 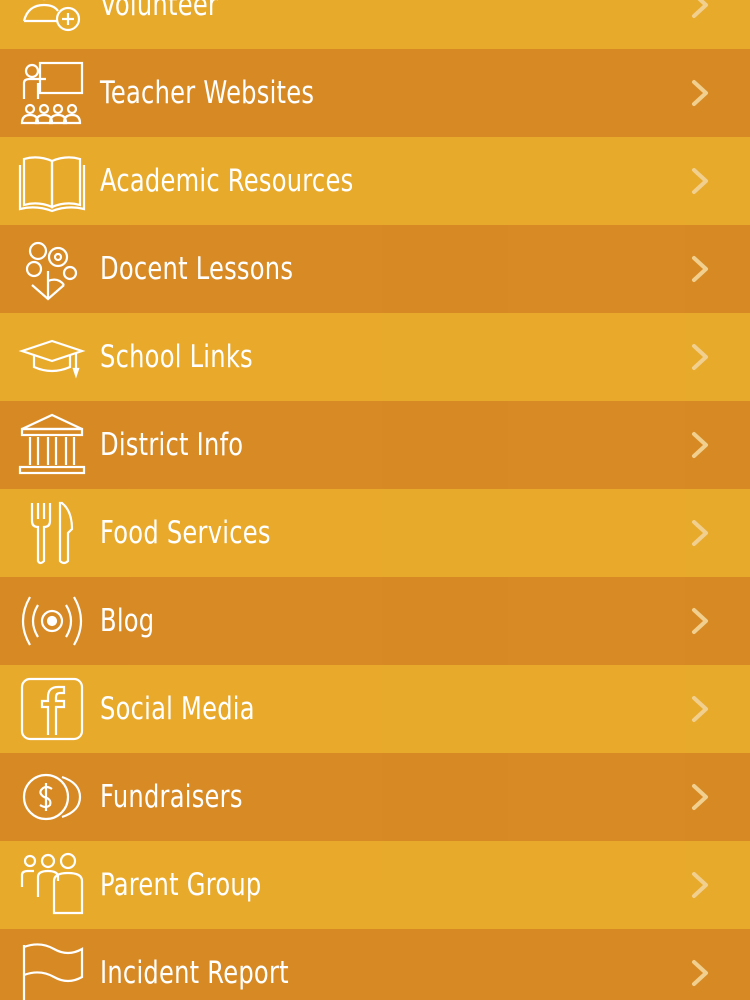 I want to click on coins-icon, so click(x=52, y=797).